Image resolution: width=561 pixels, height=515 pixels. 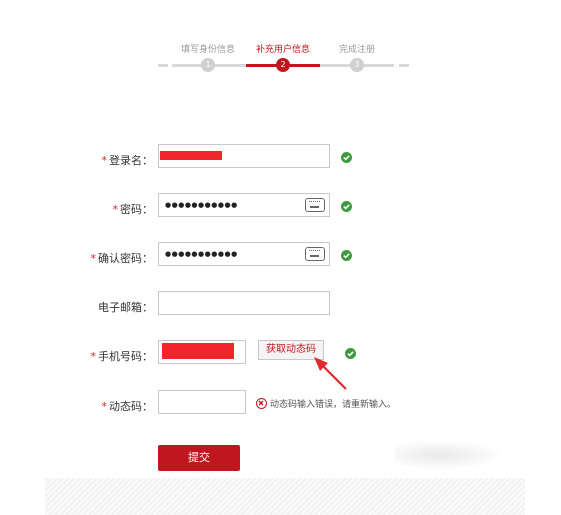 I want to click on error-icon, so click(x=261, y=403).